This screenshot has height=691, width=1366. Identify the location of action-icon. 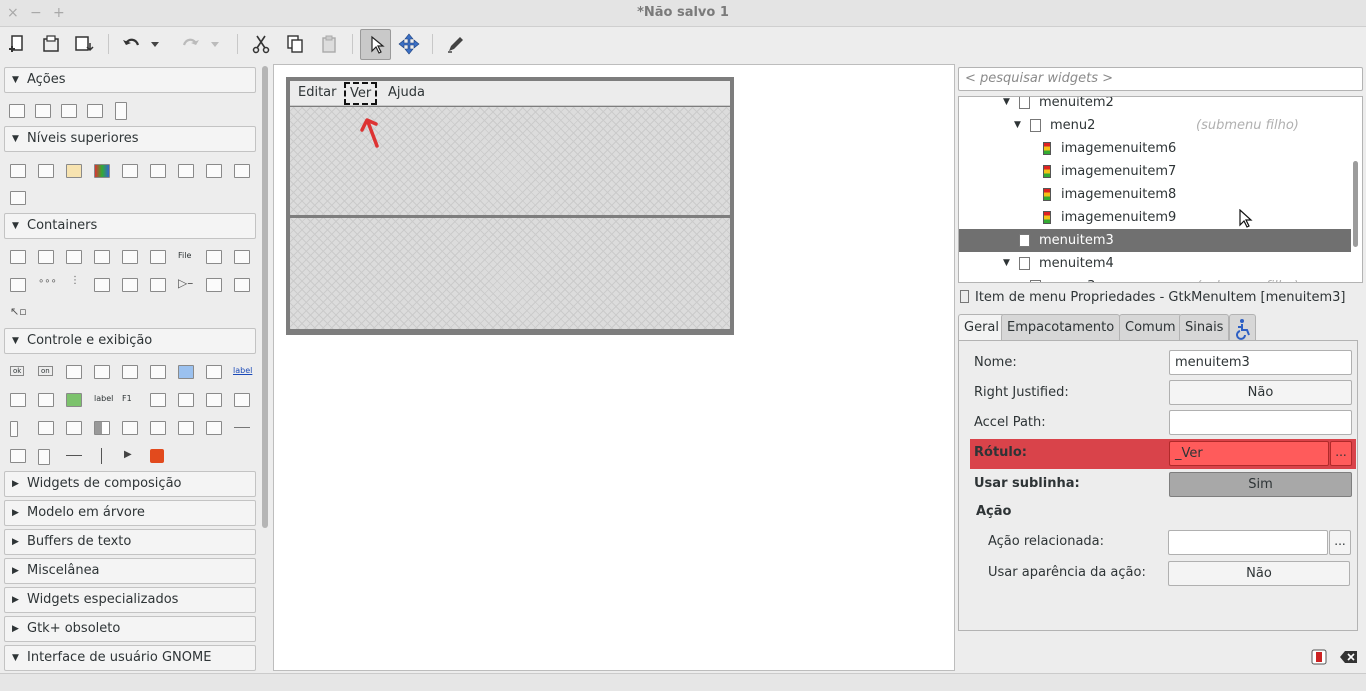
(17, 111).